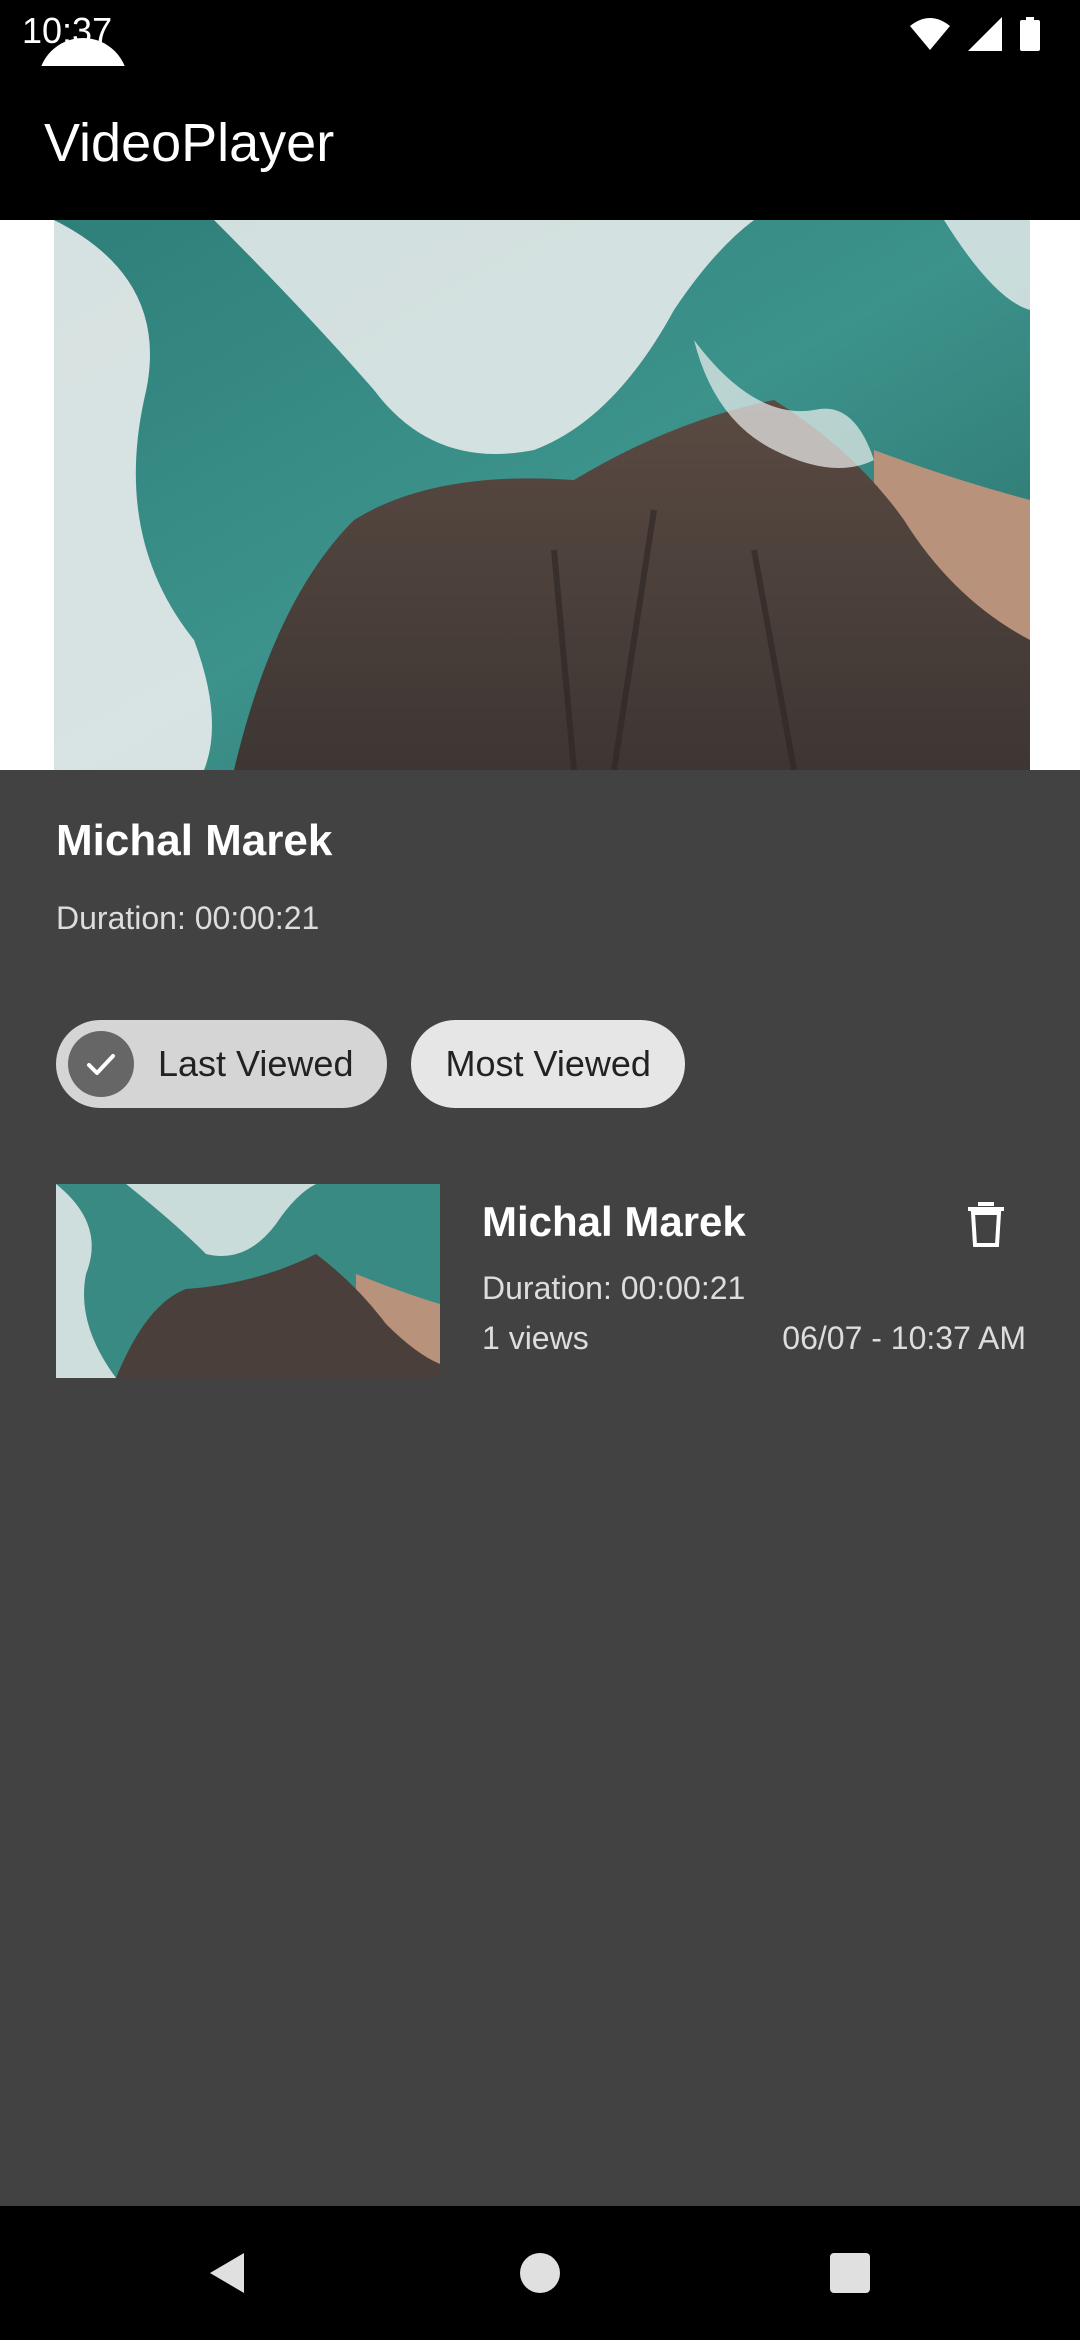 The height and width of the screenshot is (2340, 1080). I want to click on back-icon, so click(227, 2273).